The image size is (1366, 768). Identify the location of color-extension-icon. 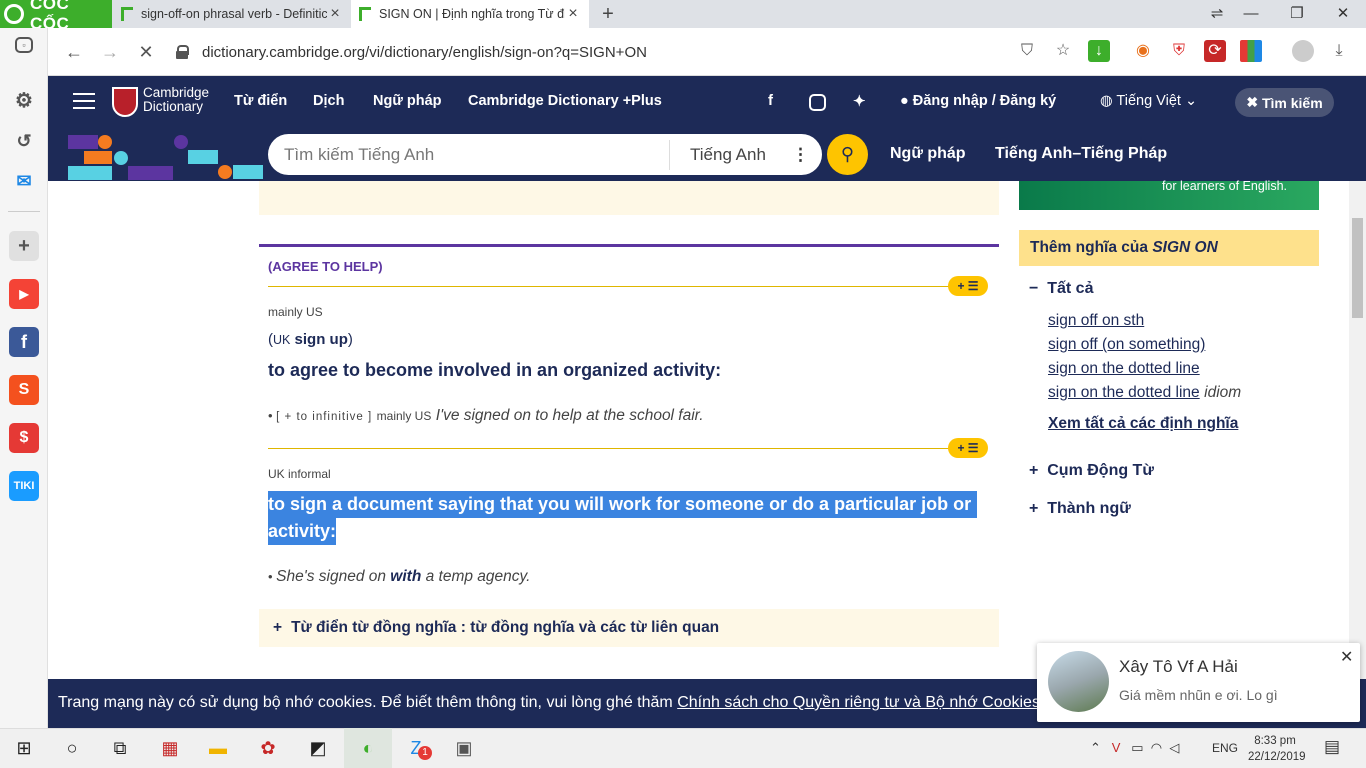
(1251, 51).